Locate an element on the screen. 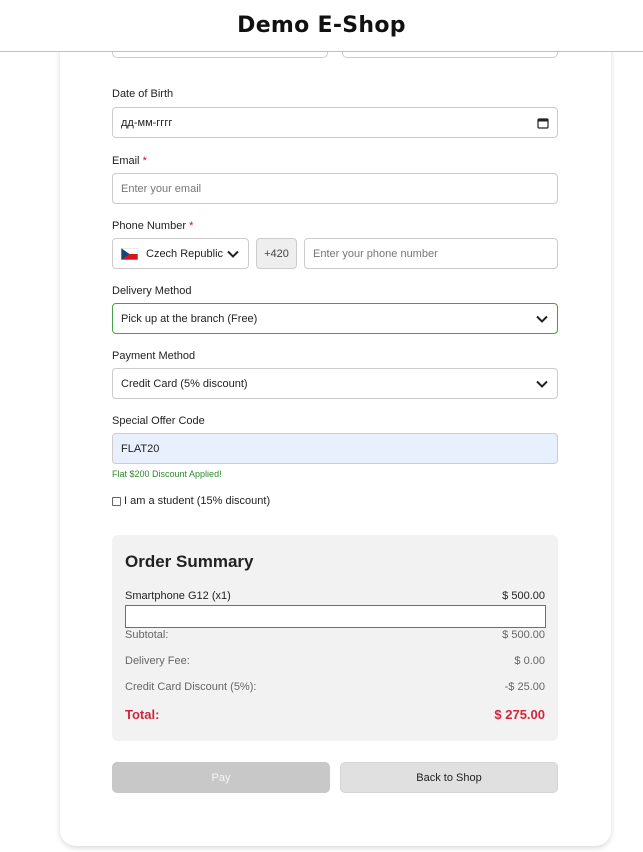 This screenshot has width=643, height=852. email-placeholder: Enter your email is located at coordinates (161, 188).